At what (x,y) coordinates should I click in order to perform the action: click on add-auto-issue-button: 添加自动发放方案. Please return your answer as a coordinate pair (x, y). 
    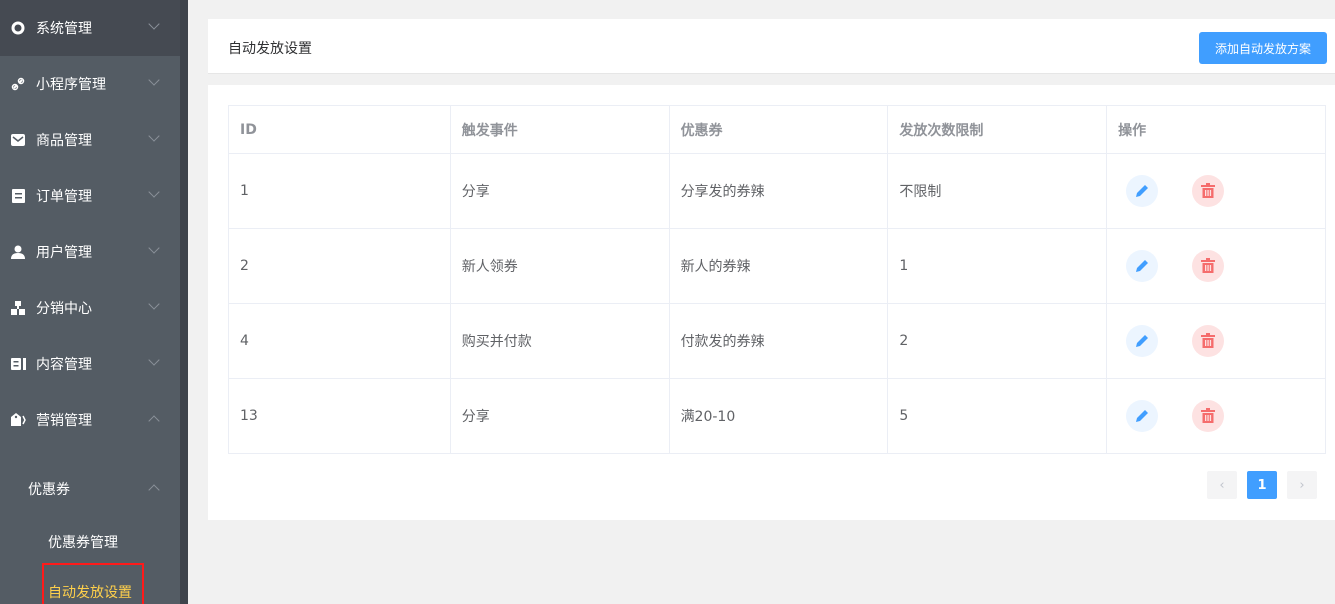
    Looking at the image, I should click on (1263, 48).